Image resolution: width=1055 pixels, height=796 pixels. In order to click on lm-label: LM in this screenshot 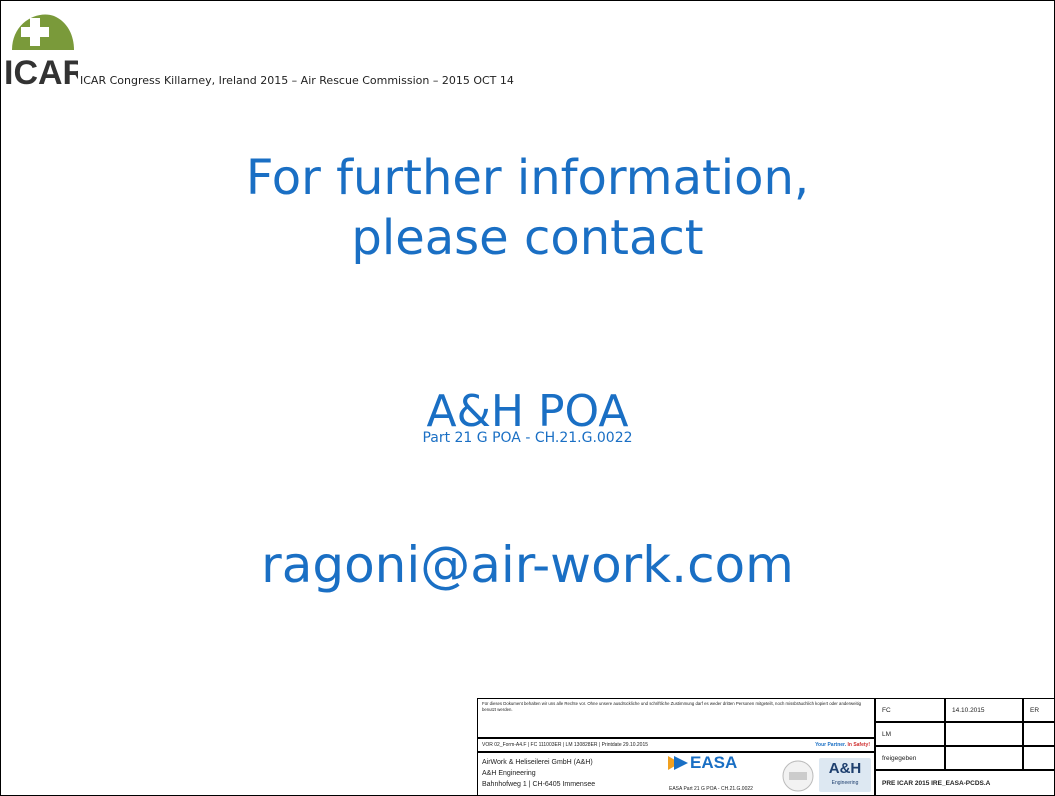, I will do `click(910, 734)`.